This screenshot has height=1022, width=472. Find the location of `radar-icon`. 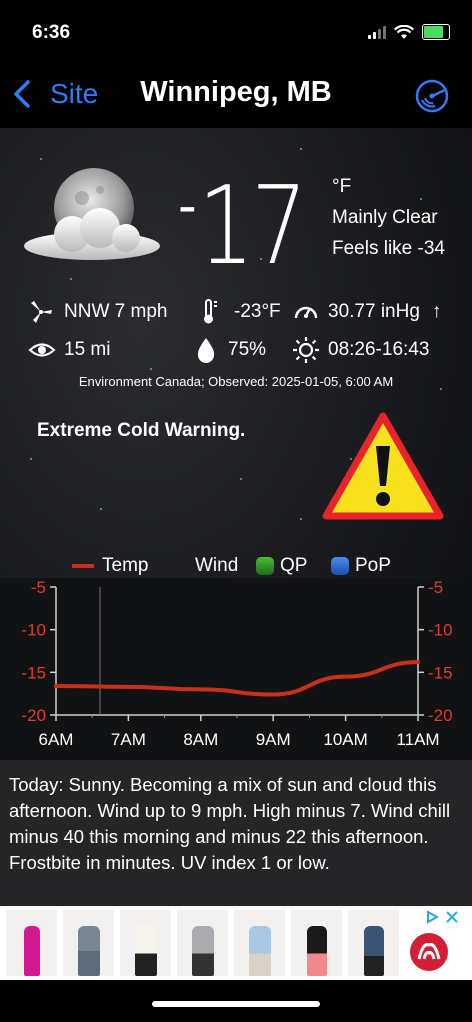

radar-icon is located at coordinates (432, 96).